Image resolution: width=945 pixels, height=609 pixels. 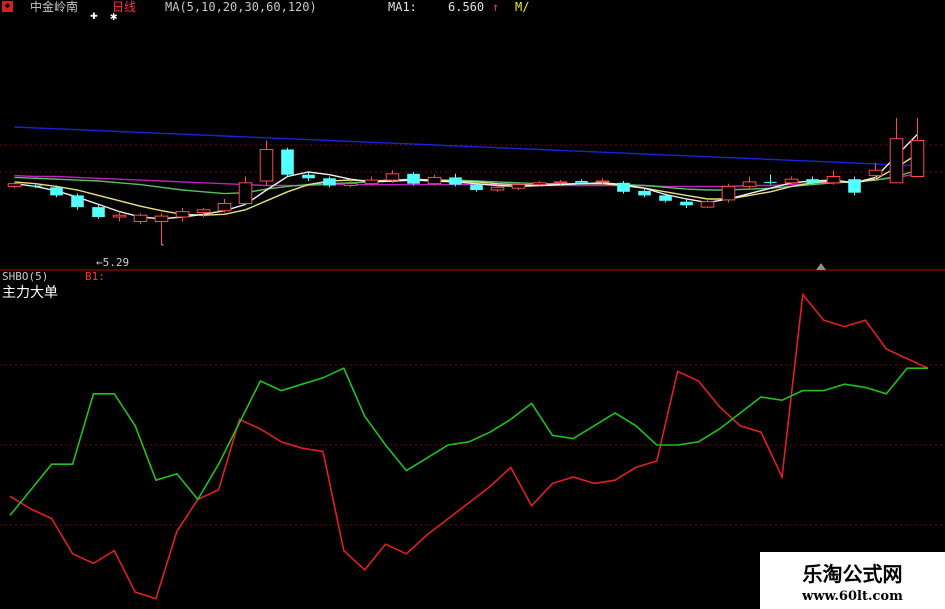 What do you see at coordinates (7, 6) in the screenshot?
I see `stock-menu-icon: ◆` at bounding box center [7, 6].